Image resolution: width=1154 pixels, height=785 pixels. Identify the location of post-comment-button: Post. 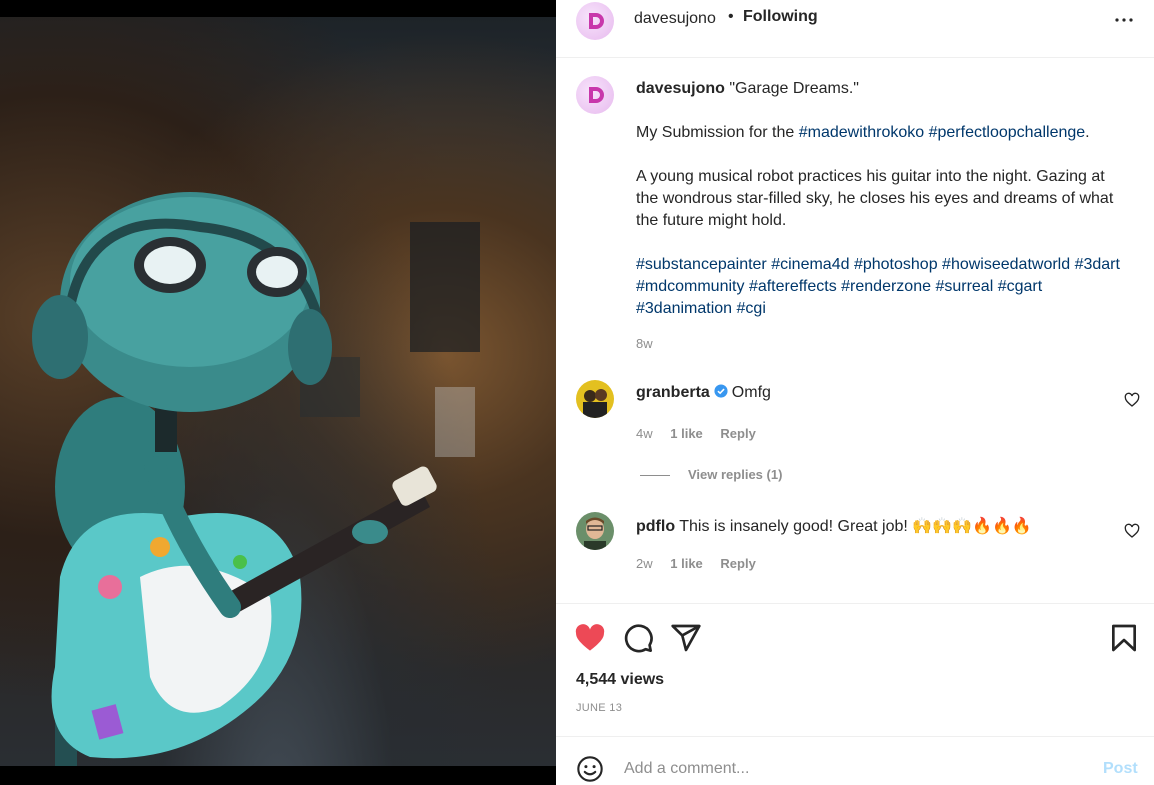
(1120, 769).